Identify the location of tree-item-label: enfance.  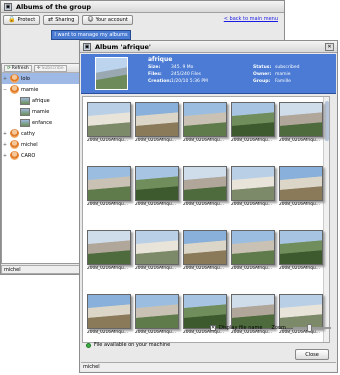
(42, 122).